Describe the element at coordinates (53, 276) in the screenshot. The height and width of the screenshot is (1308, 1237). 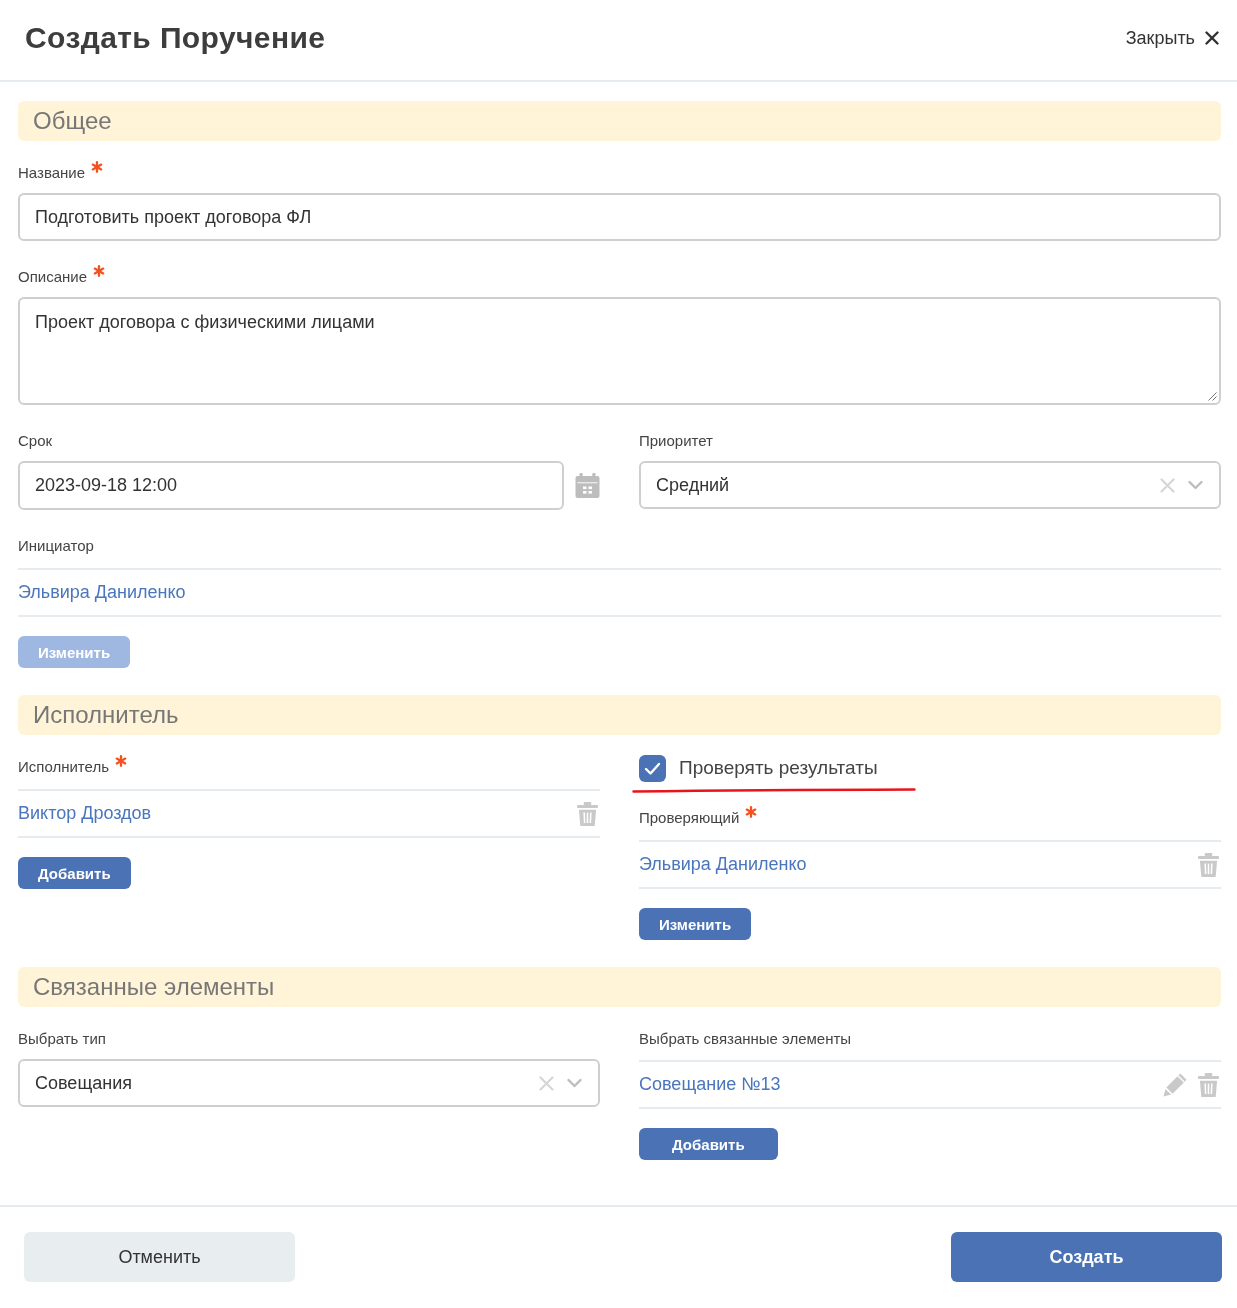
I see `field-label: Описание` at that location.